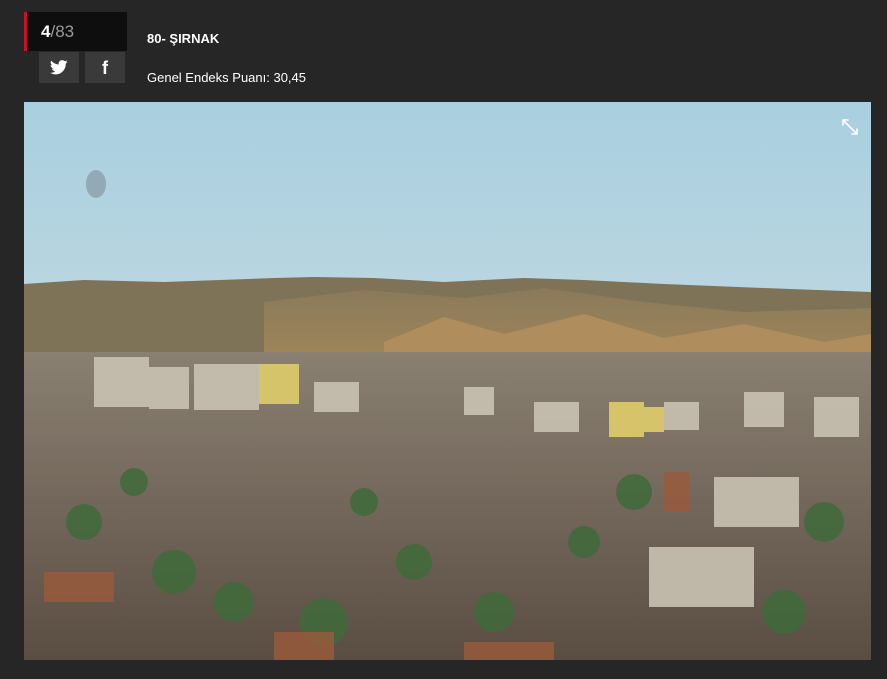 This screenshot has height=679, width=887. I want to click on slide-counter: 4/83, so click(75, 31).